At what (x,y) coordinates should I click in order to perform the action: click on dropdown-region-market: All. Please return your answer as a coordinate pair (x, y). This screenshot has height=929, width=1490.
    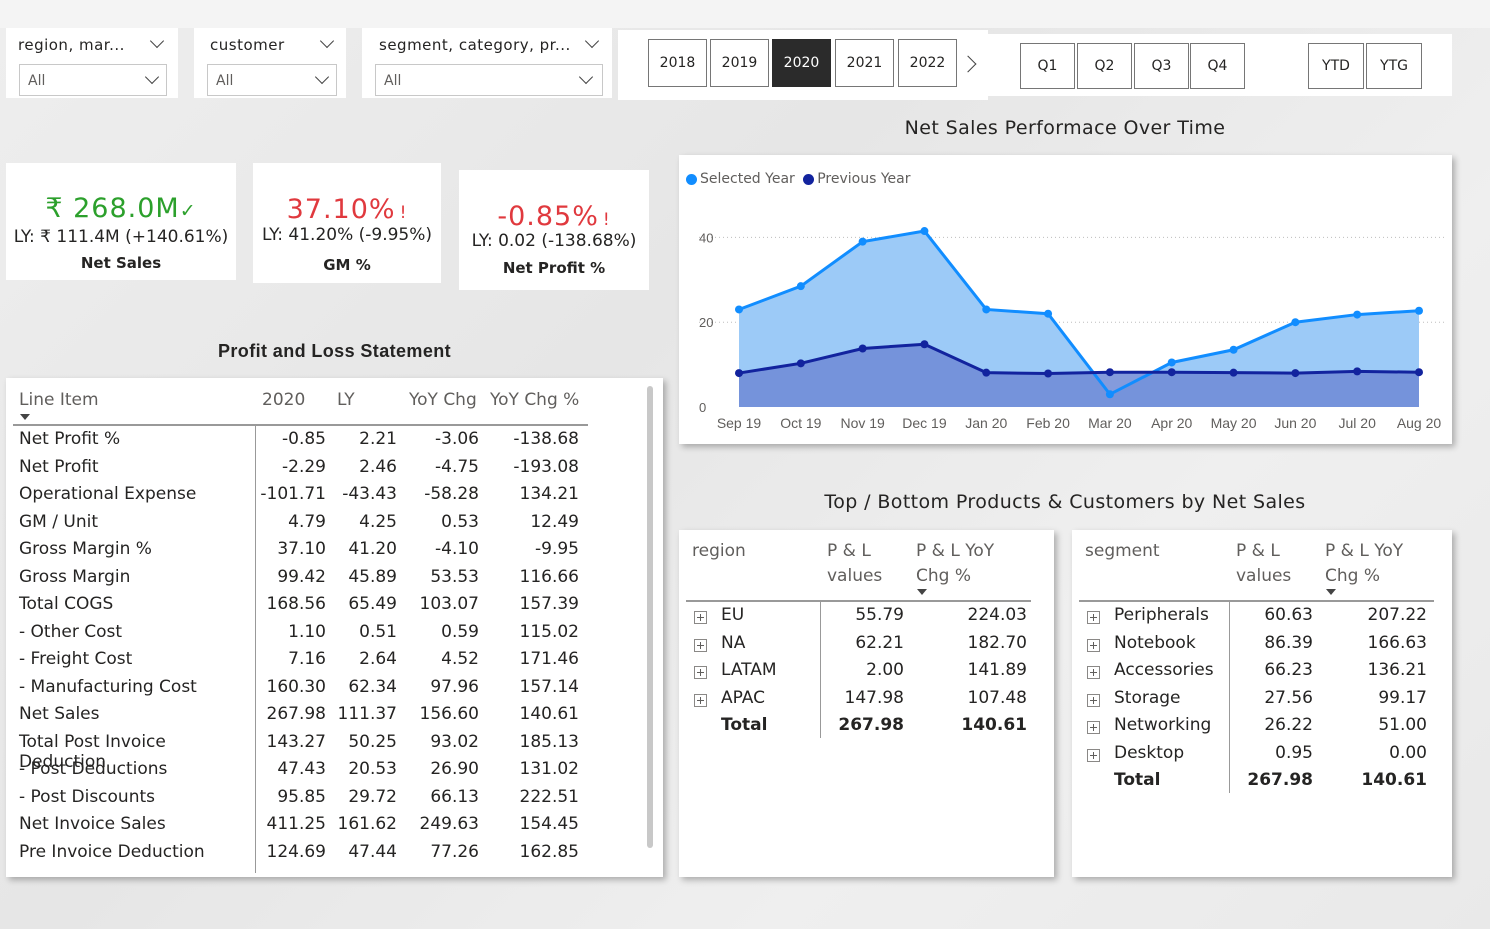
    Looking at the image, I should click on (93, 80).